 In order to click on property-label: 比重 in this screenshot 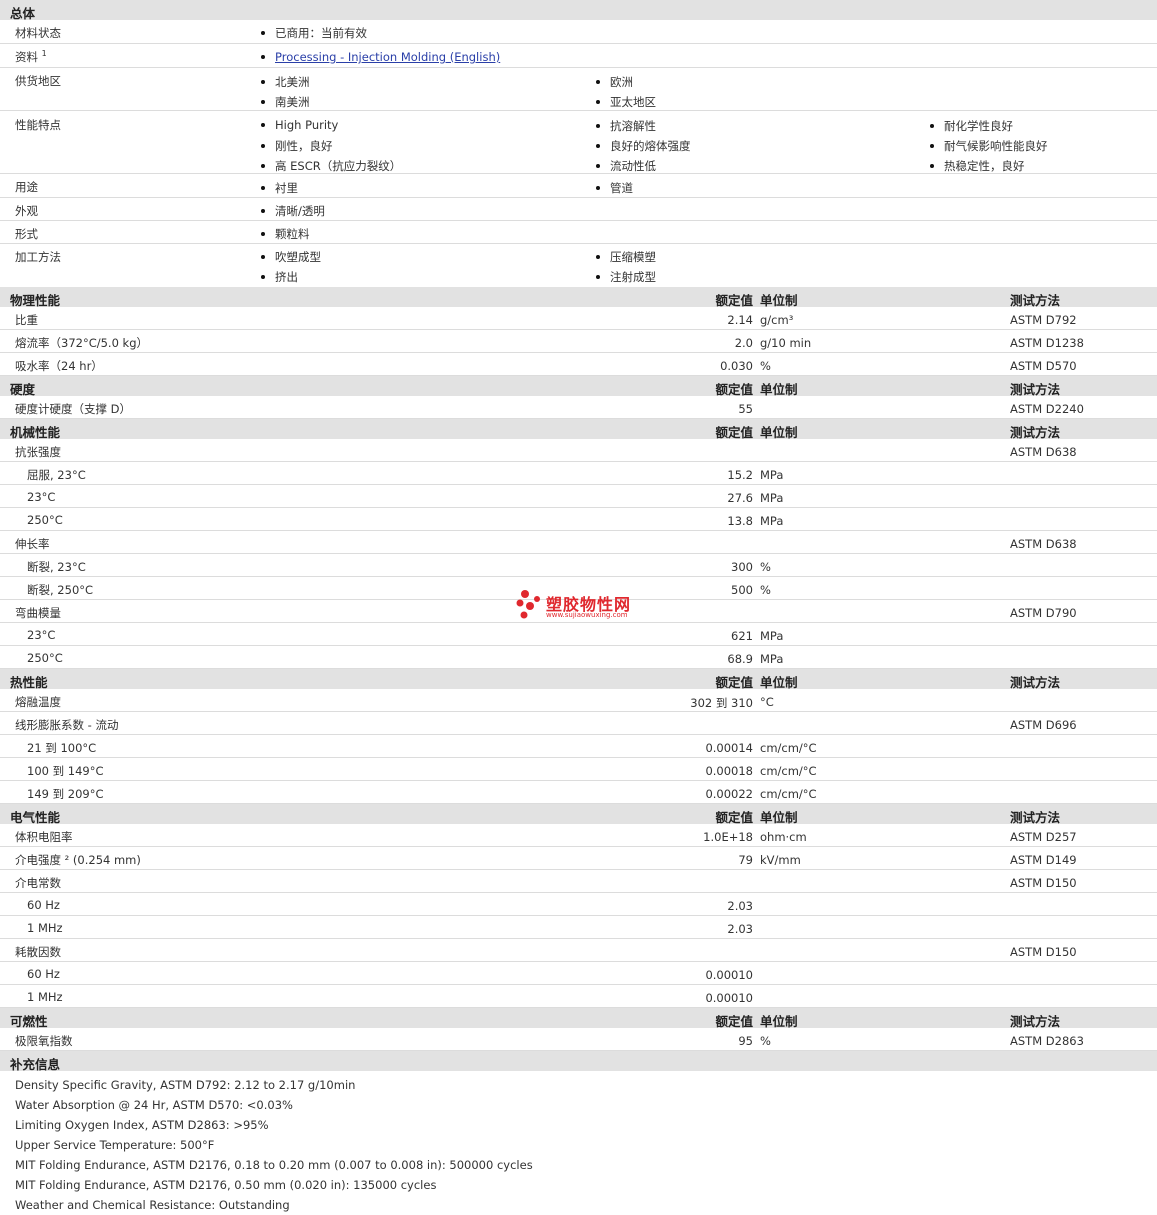, I will do `click(26, 320)`.